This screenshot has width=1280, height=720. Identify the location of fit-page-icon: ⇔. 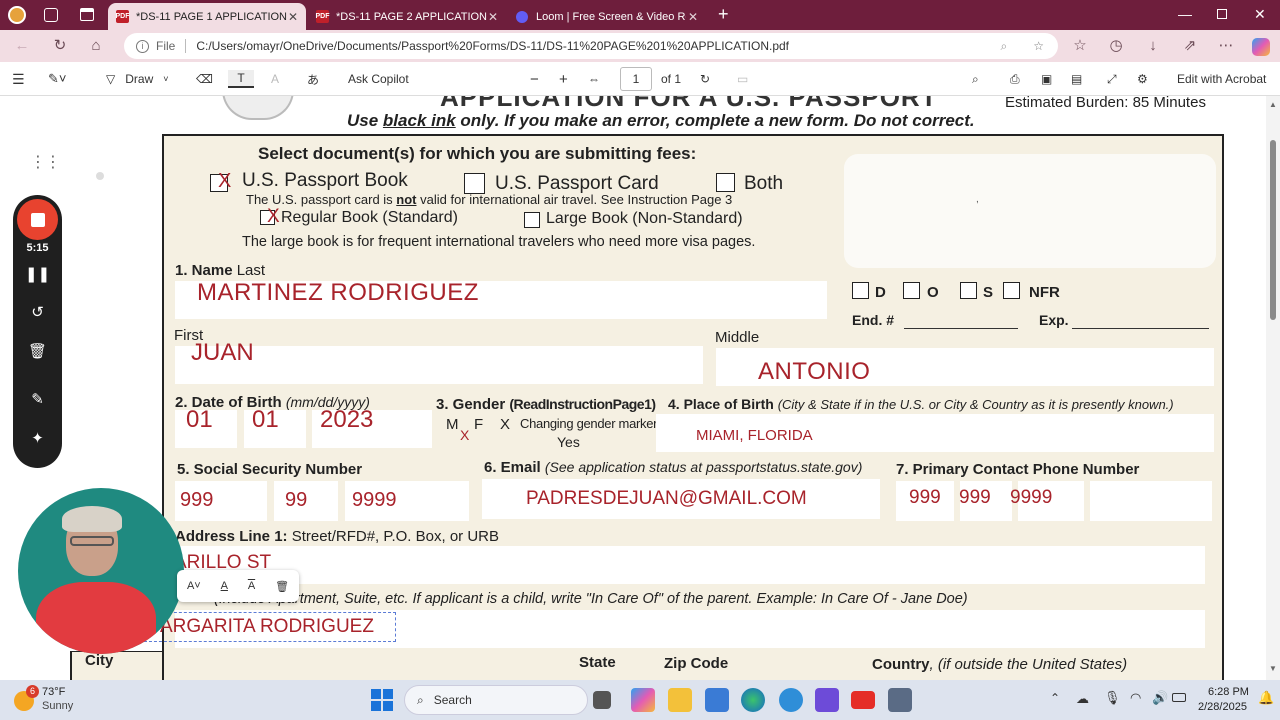
(594, 79).